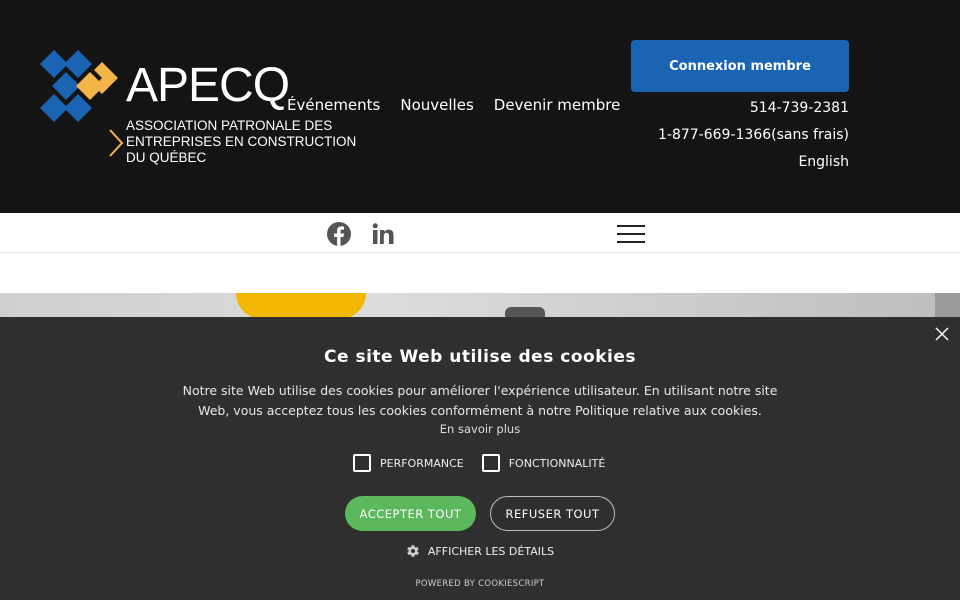 Image resolution: width=960 pixels, height=600 pixels. I want to click on apecq-logo-mark-icon, so click(79, 86).